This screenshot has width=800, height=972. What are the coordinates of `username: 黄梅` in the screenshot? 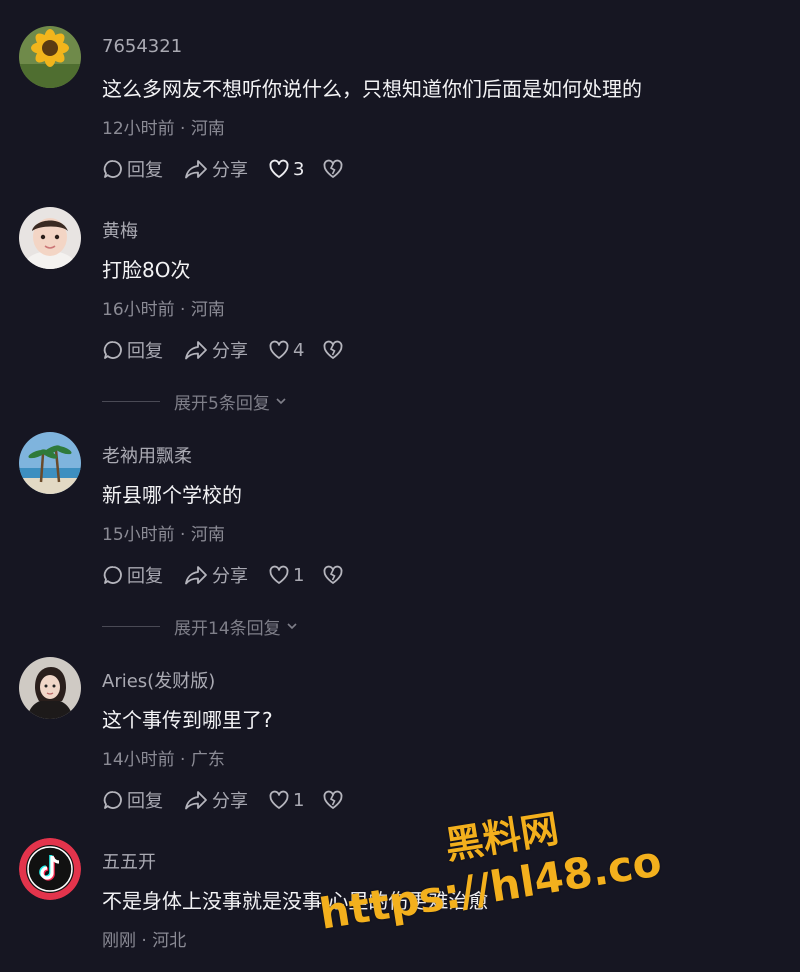 It's located at (120, 230).